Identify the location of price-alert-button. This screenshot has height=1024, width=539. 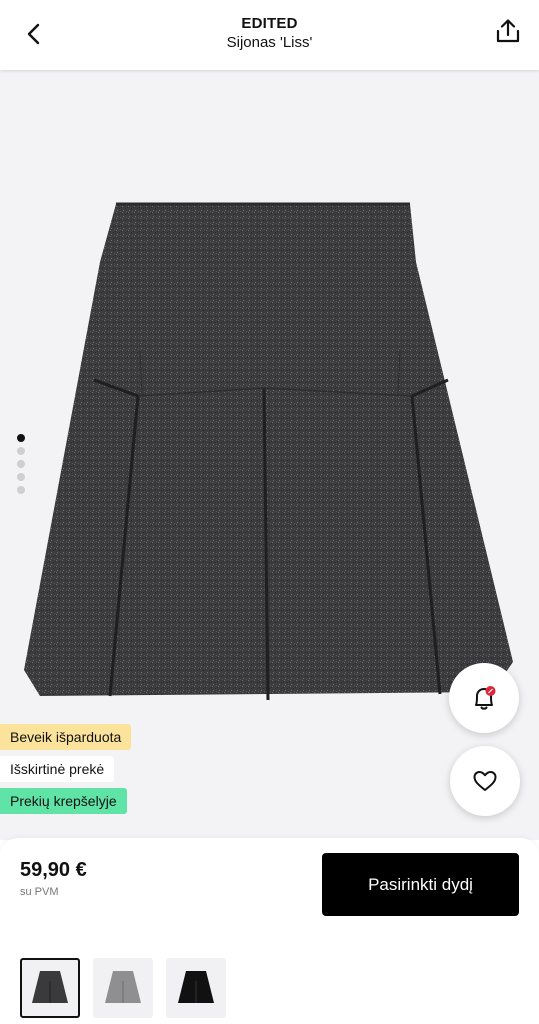
(484, 698).